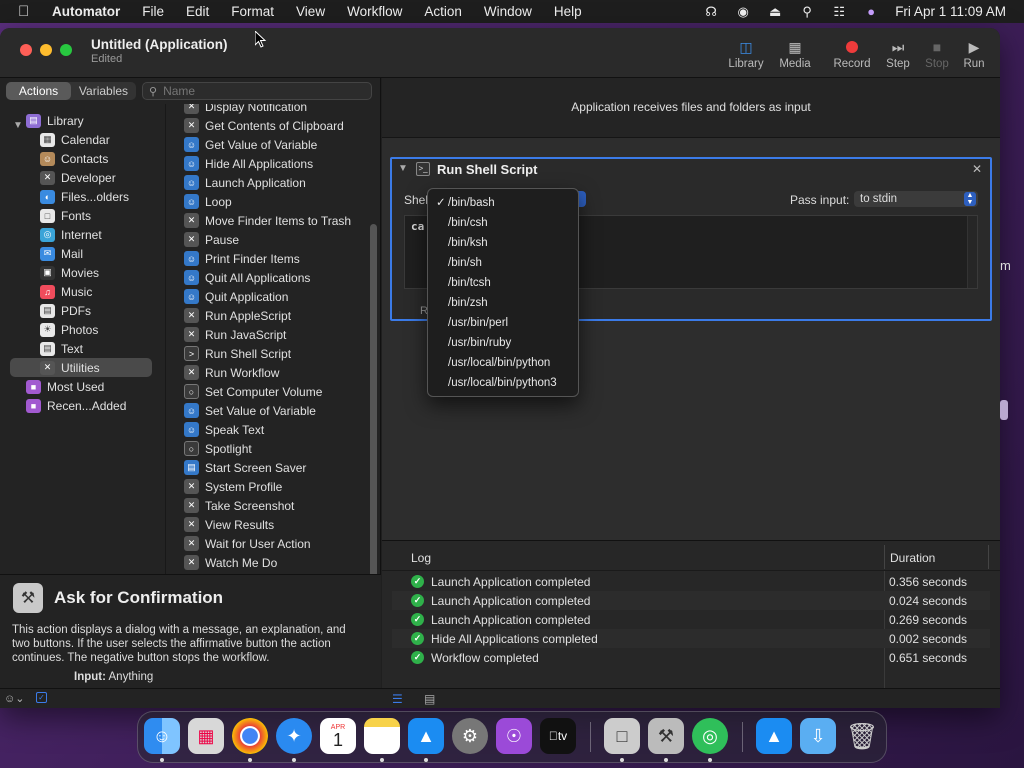 Image resolution: width=1024 pixels, height=768 pixels. Describe the element at coordinates (338, 736) in the screenshot. I see `calendar-icon: APR 1` at that location.